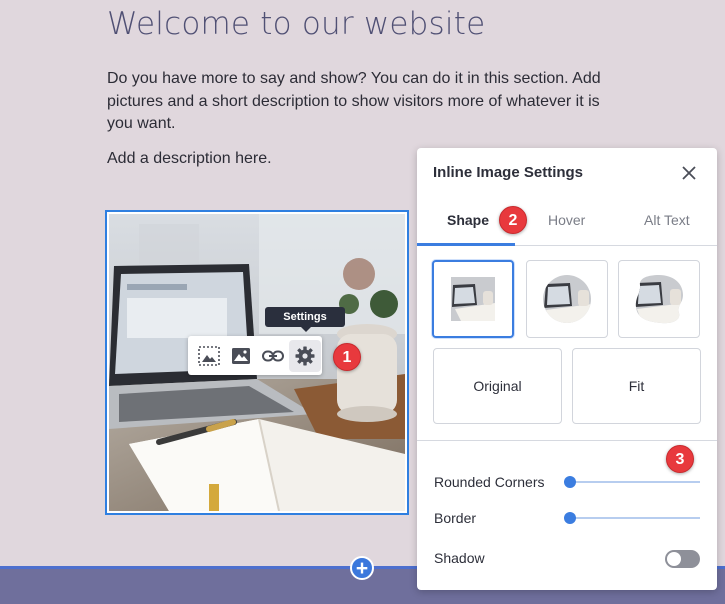  Describe the element at coordinates (680, 459) in the screenshot. I see `callout-3: 3` at that location.